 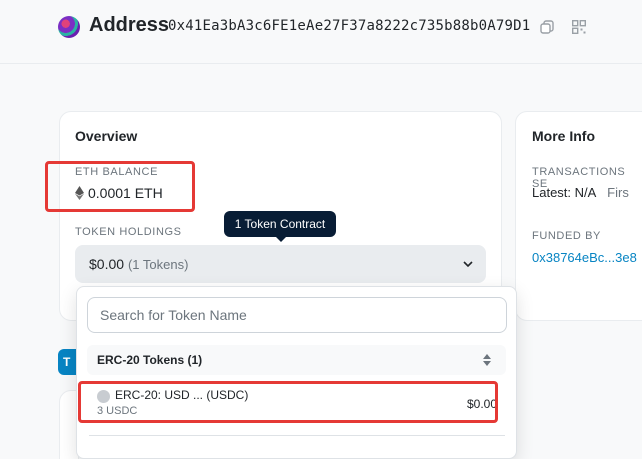 I want to click on overview-title: Overview, so click(x=106, y=136).